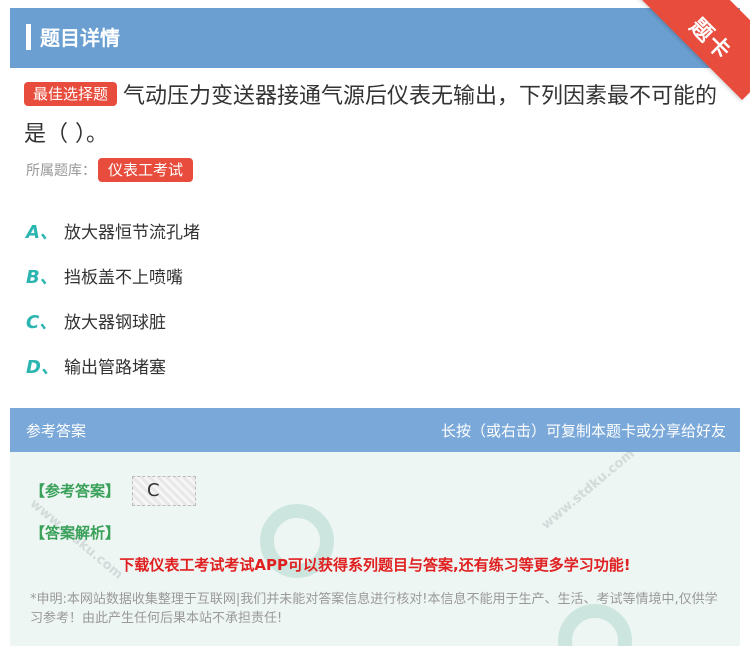 The image size is (750, 646). Describe the element at coordinates (146, 170) in the screenshot. I see `bank-tag: 仪表工考试` at that location.